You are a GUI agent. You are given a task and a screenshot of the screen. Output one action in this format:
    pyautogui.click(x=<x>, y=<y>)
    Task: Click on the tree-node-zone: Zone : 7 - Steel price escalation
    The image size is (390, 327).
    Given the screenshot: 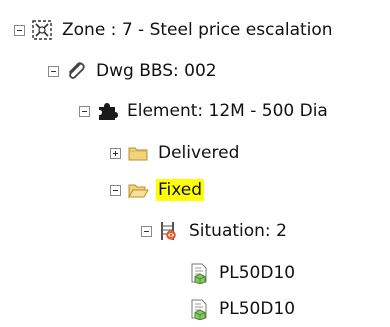 What is the action you would take?
    pyautogui.click(x=174, y=30)
    